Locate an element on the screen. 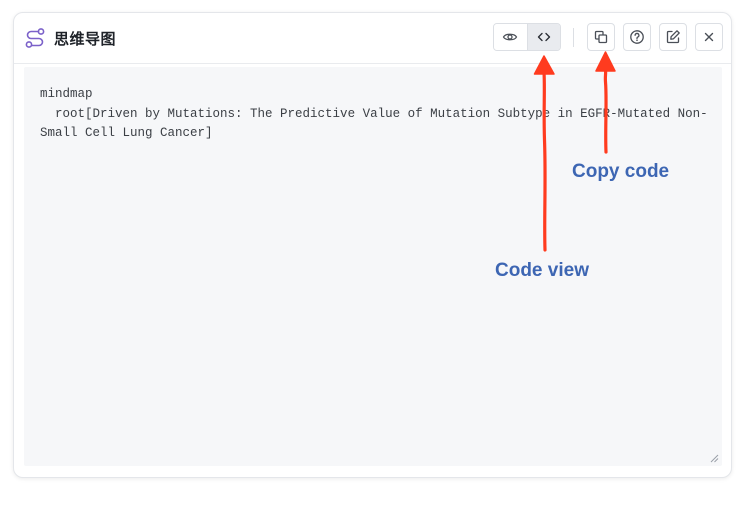  close-button is located at coordinates (709, 37).